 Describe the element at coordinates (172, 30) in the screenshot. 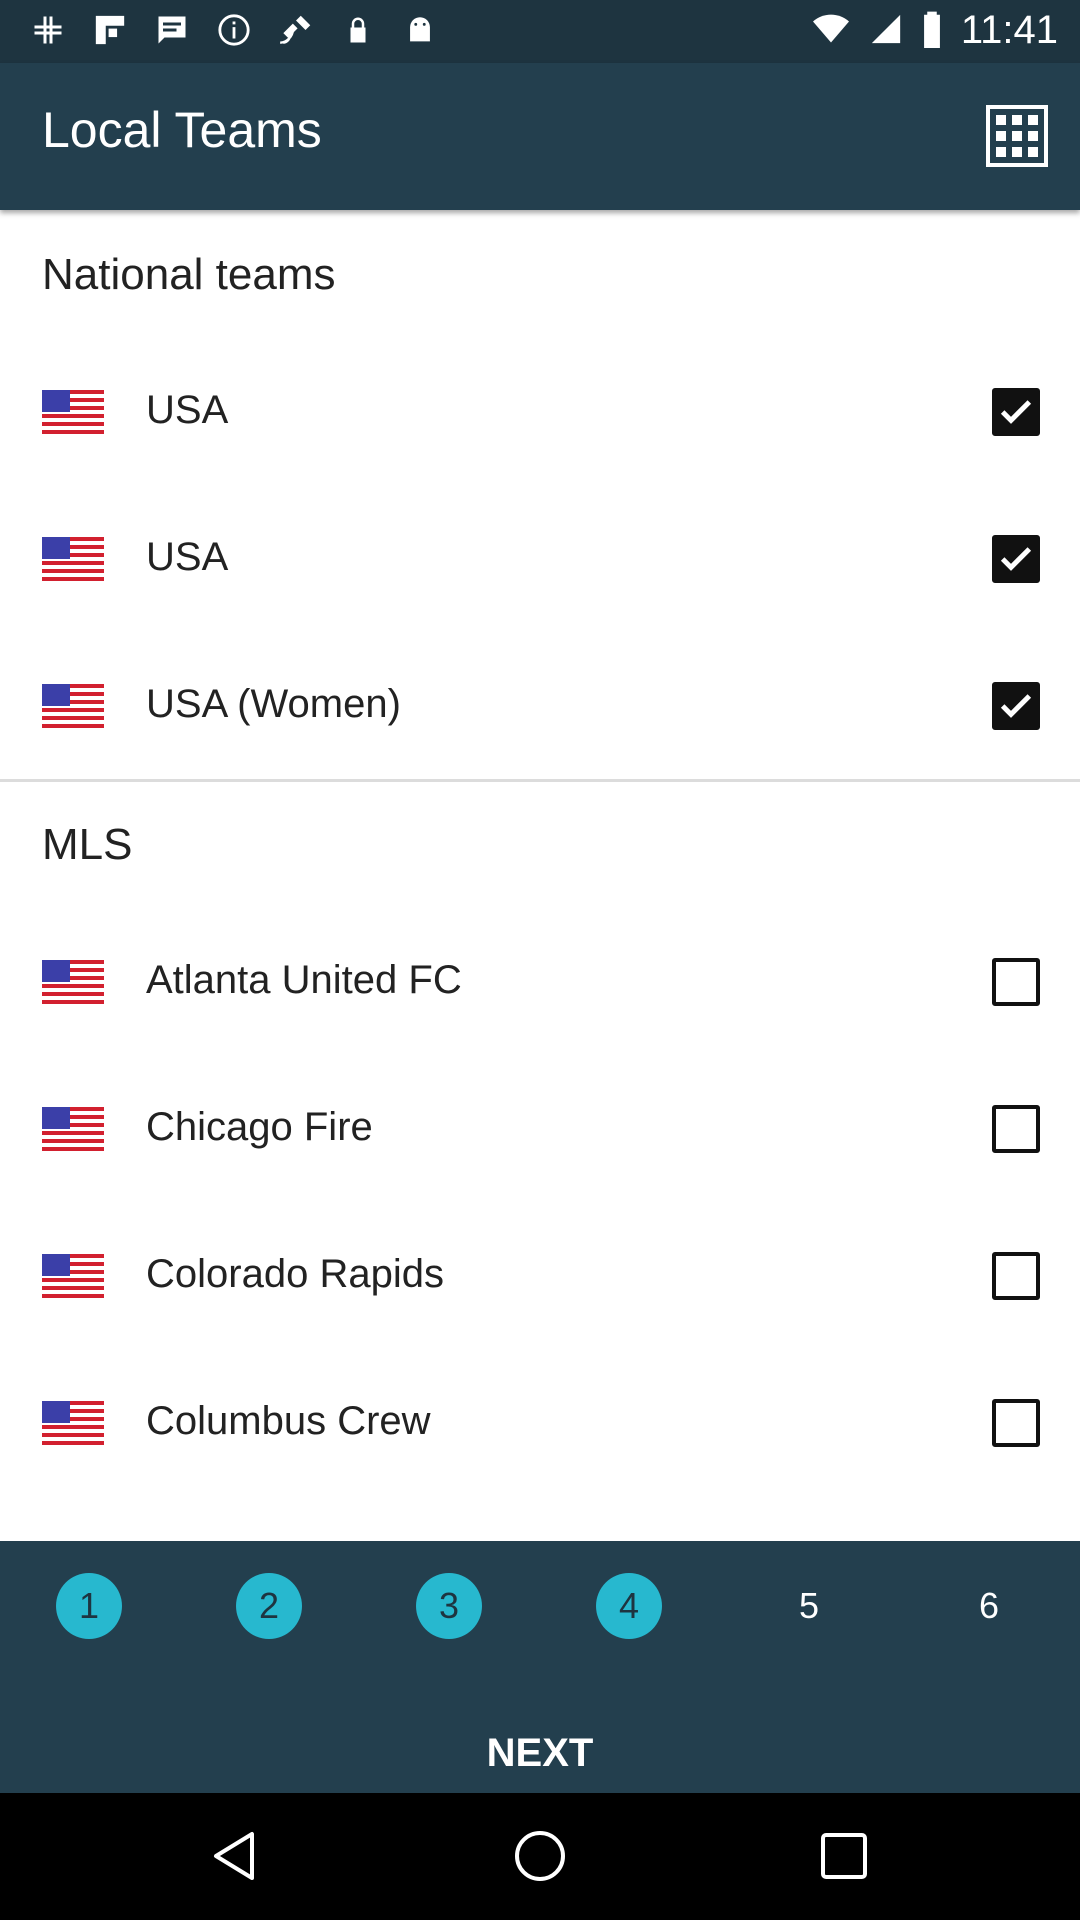

I see `message-icon` at that location.